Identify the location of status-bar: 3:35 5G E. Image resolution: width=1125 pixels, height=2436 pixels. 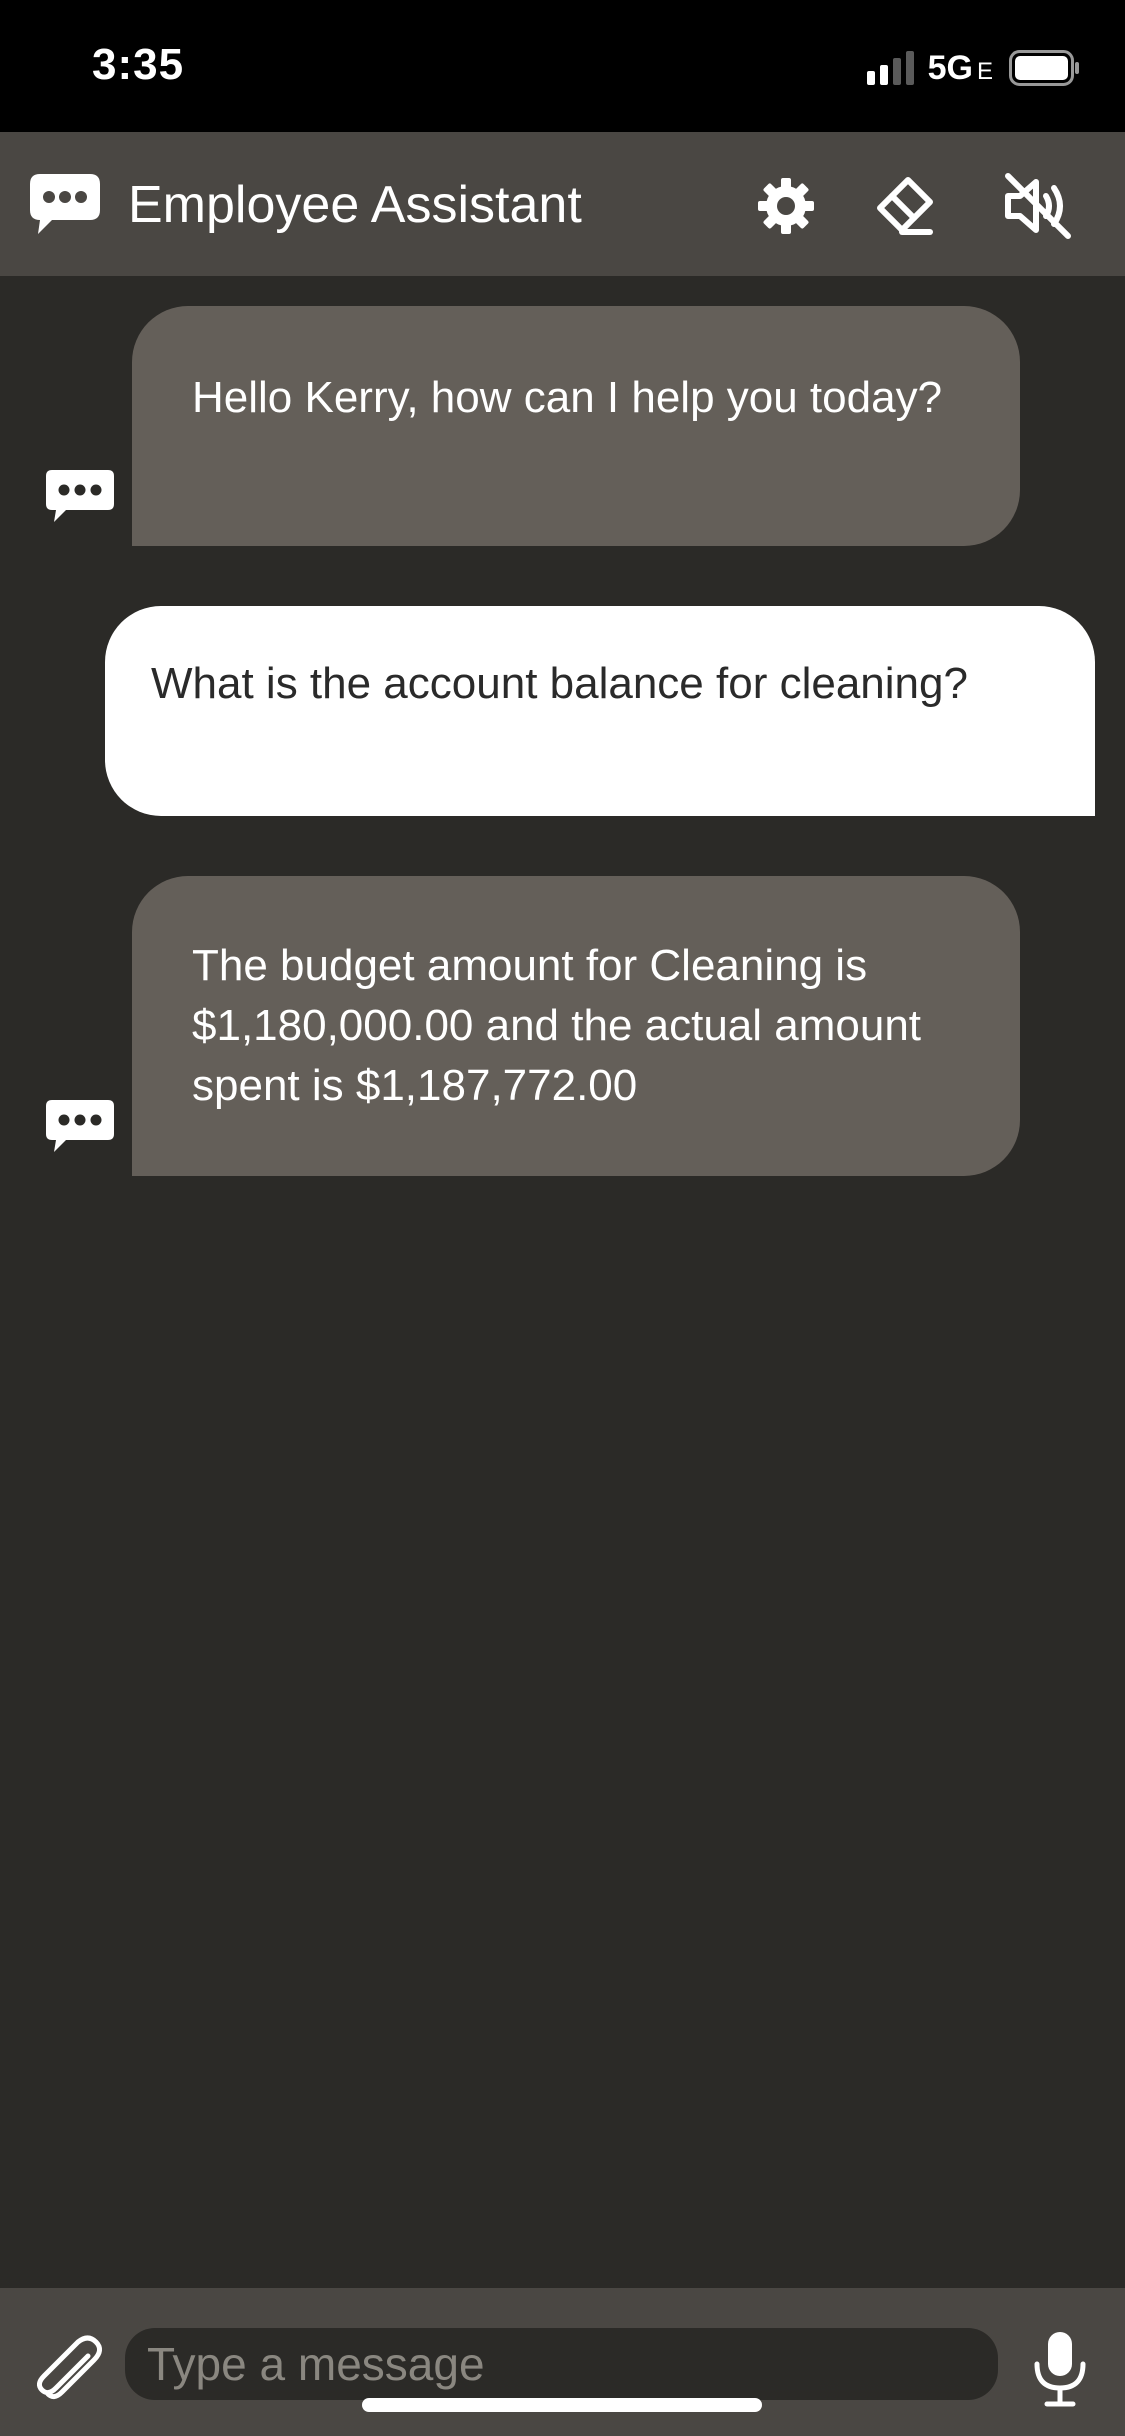
(562, 66).